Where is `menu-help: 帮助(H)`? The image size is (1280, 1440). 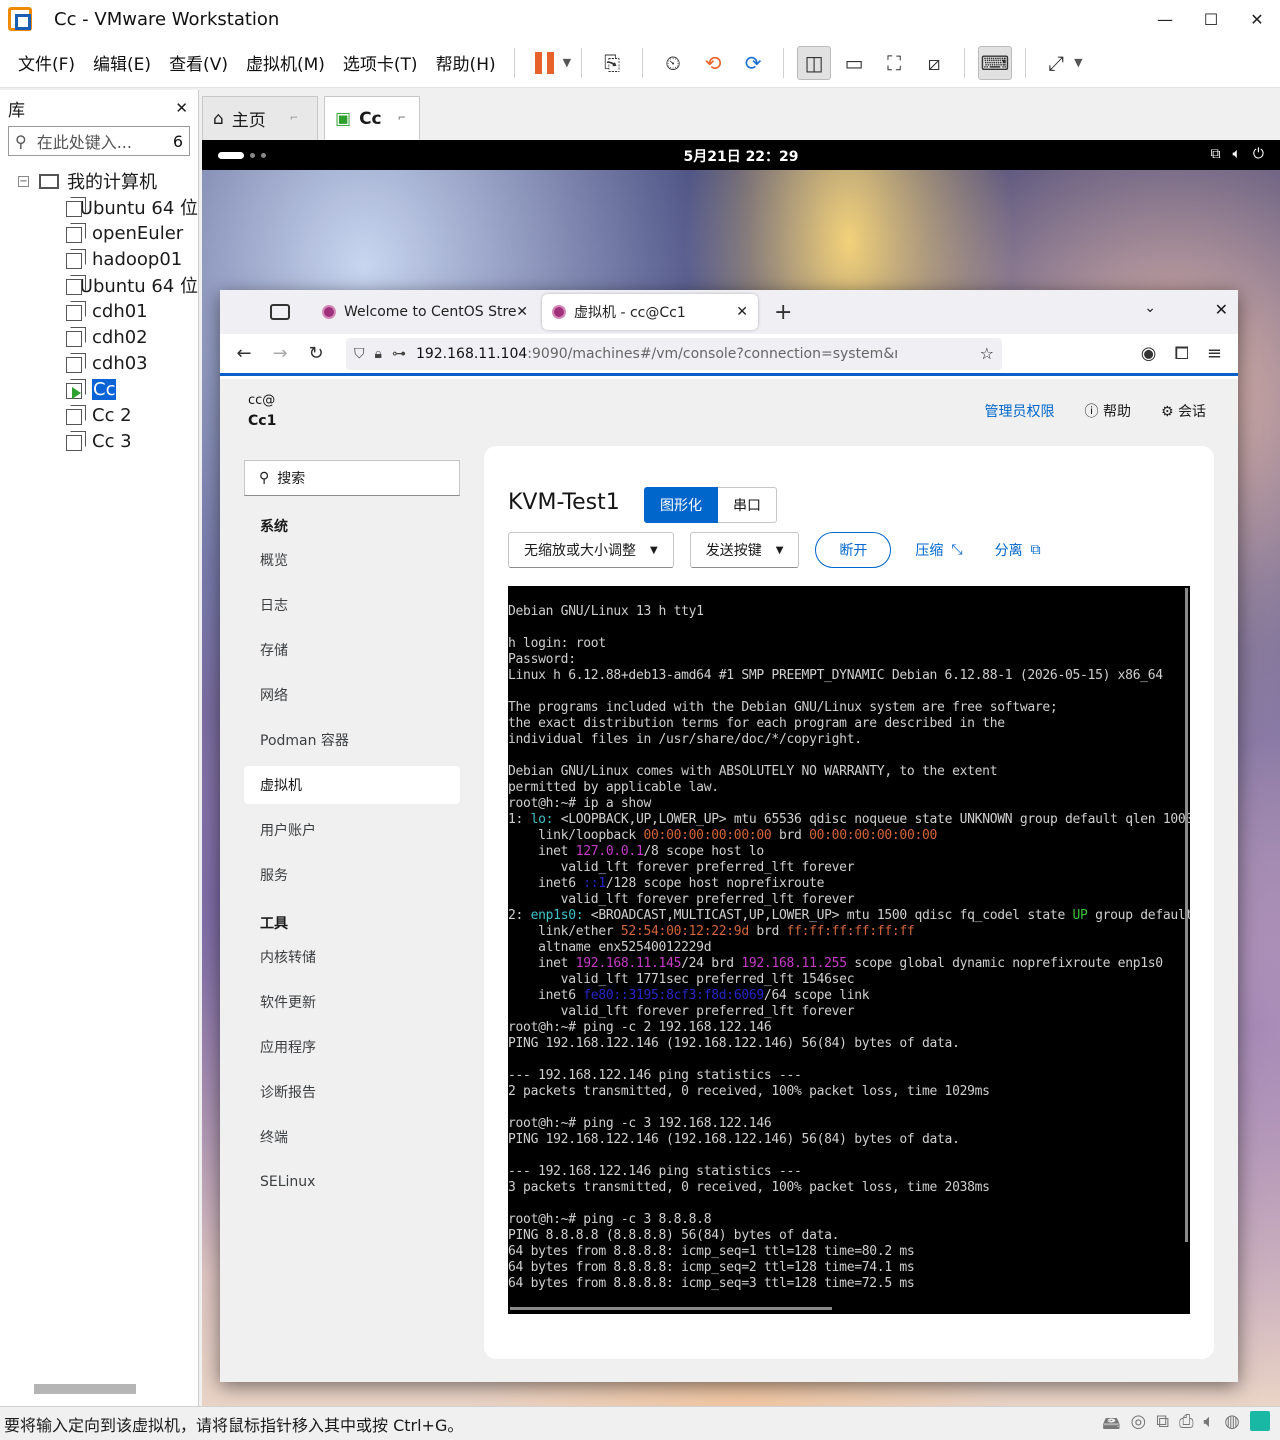 menu-help: 帮助(H) is located at coordinates (466, 62).